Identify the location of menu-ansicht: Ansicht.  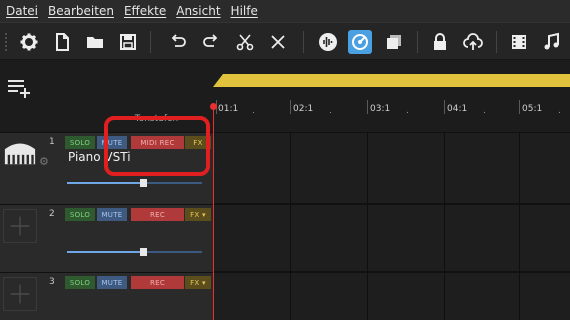
(198, 11).